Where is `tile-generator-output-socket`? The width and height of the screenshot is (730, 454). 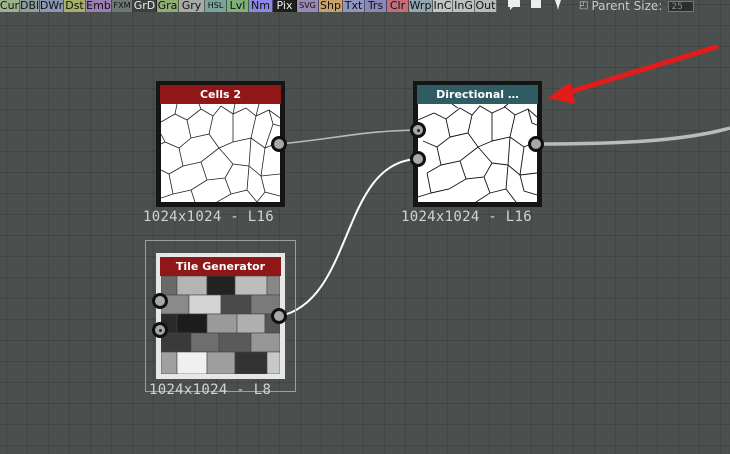
tile-generator-output-socket is located at coordinates (279, 316).